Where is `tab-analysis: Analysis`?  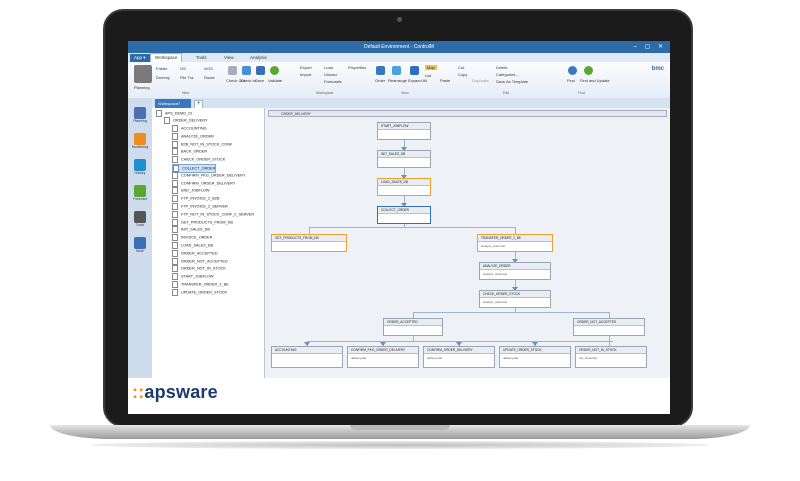 tab-analysis: Analysis is located at coordinates (258, 58).